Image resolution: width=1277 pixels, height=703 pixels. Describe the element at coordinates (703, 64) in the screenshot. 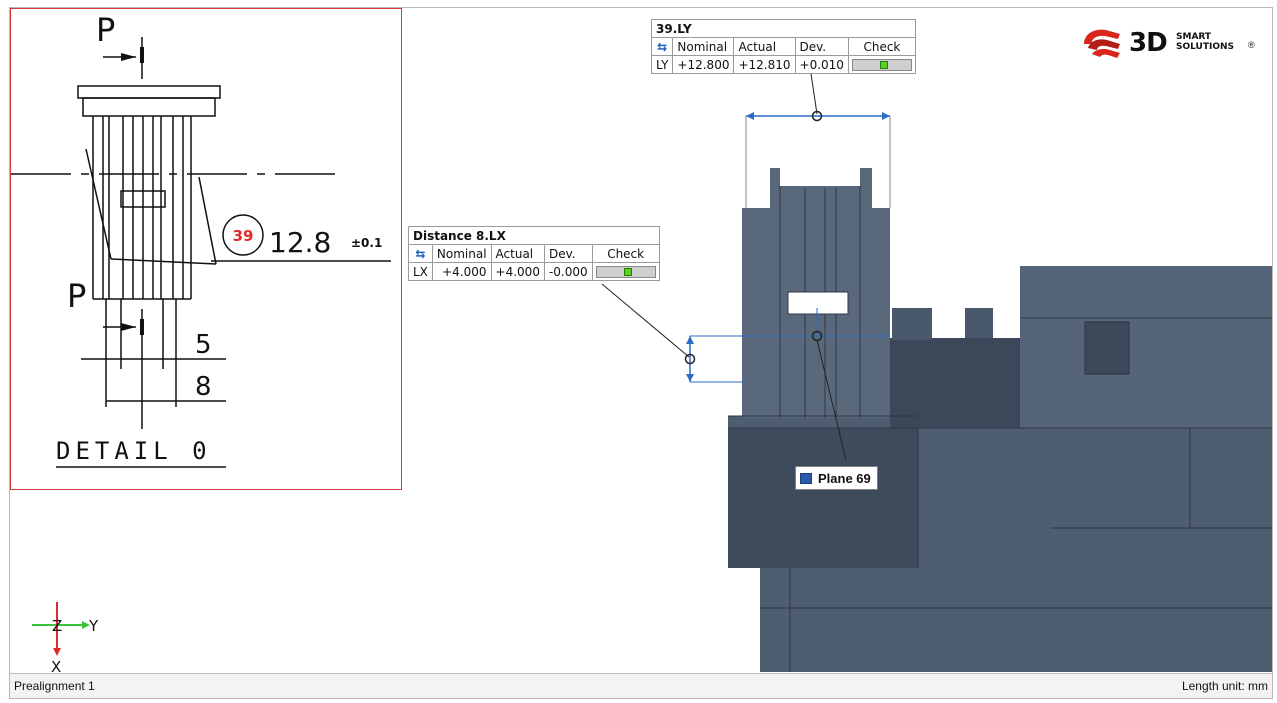

I see `nominal-value: +12.800` at that location.